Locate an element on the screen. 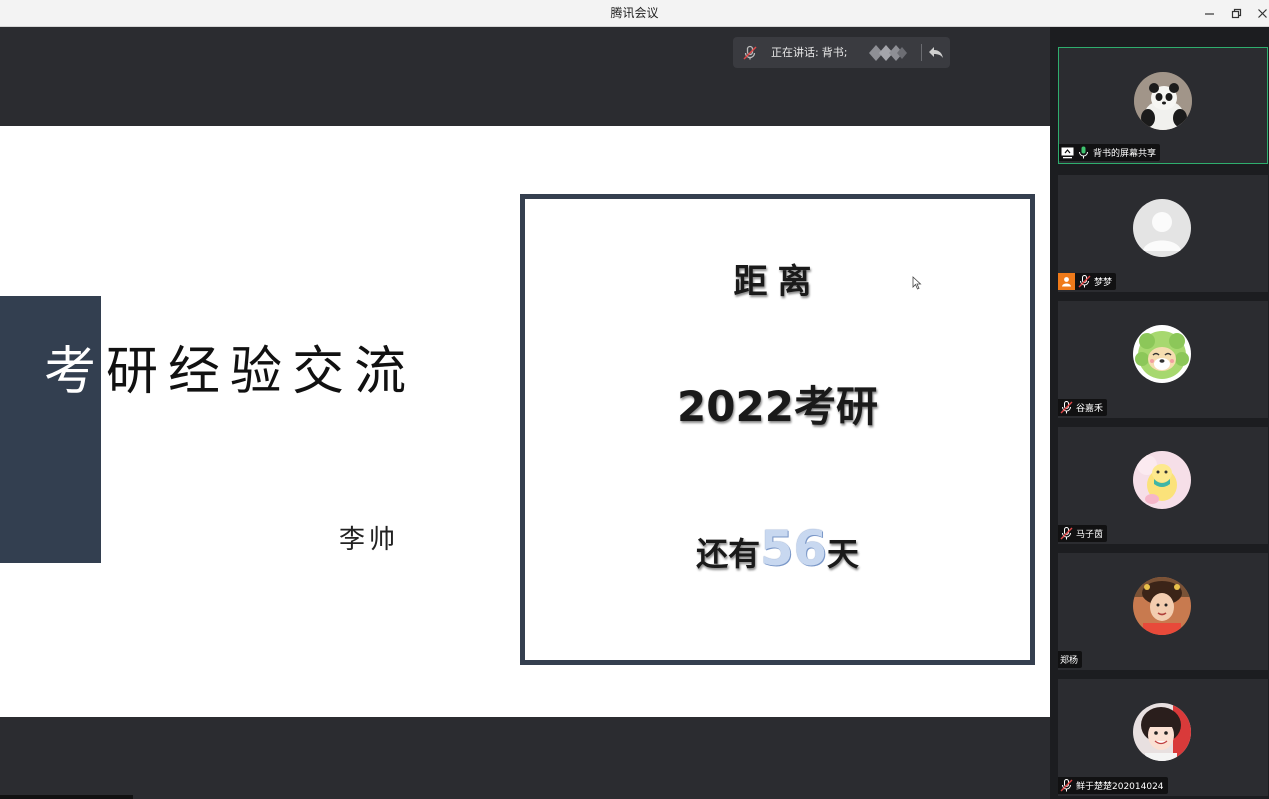 The width and height of the screenshot is (1269, 799). participant-name: 谷嘉禾 is located at coordinates (1090, 409).